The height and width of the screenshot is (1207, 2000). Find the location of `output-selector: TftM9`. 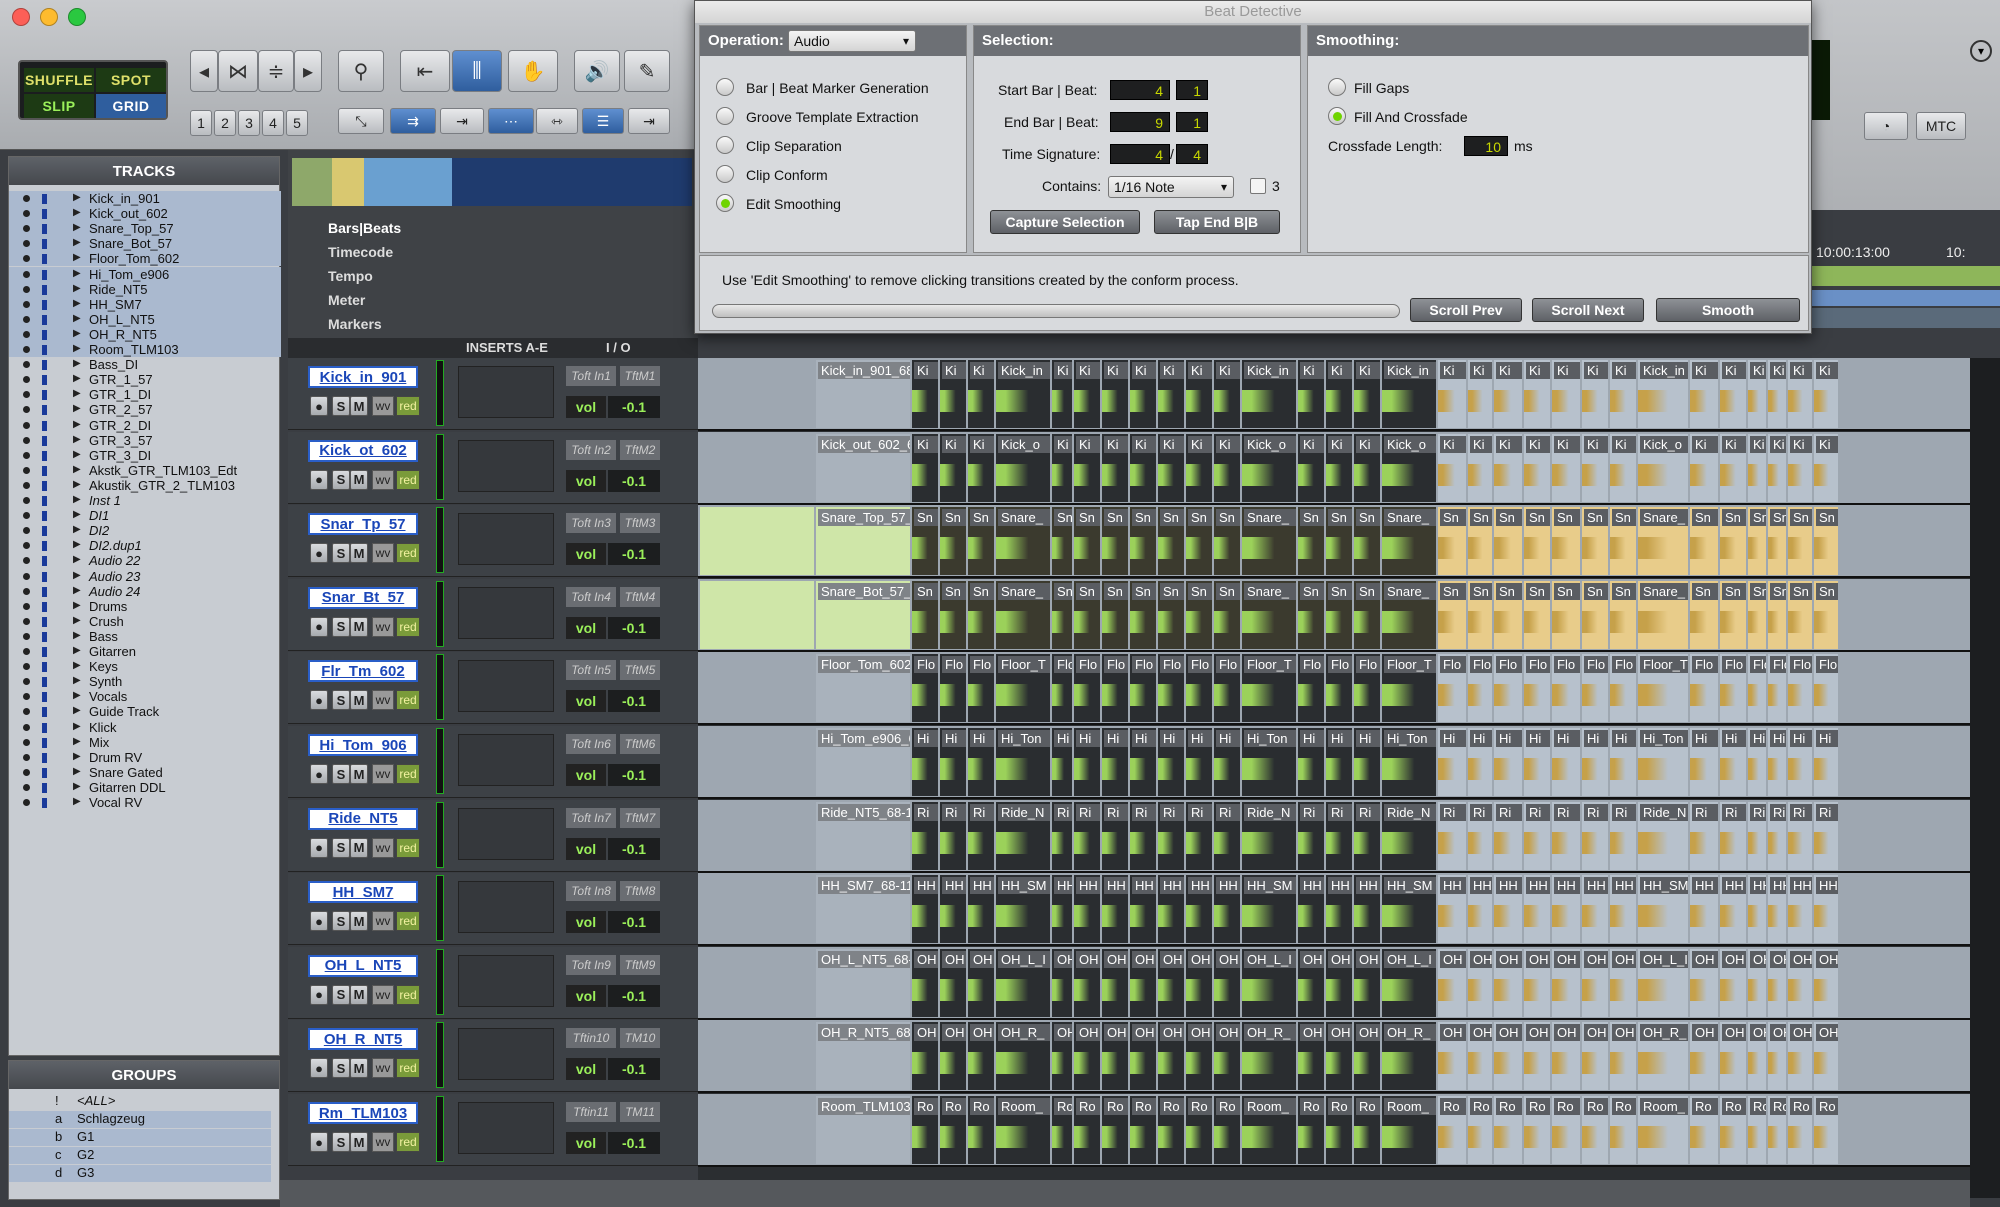

output-selector: TftM9 is located at coordinates (640, 964).